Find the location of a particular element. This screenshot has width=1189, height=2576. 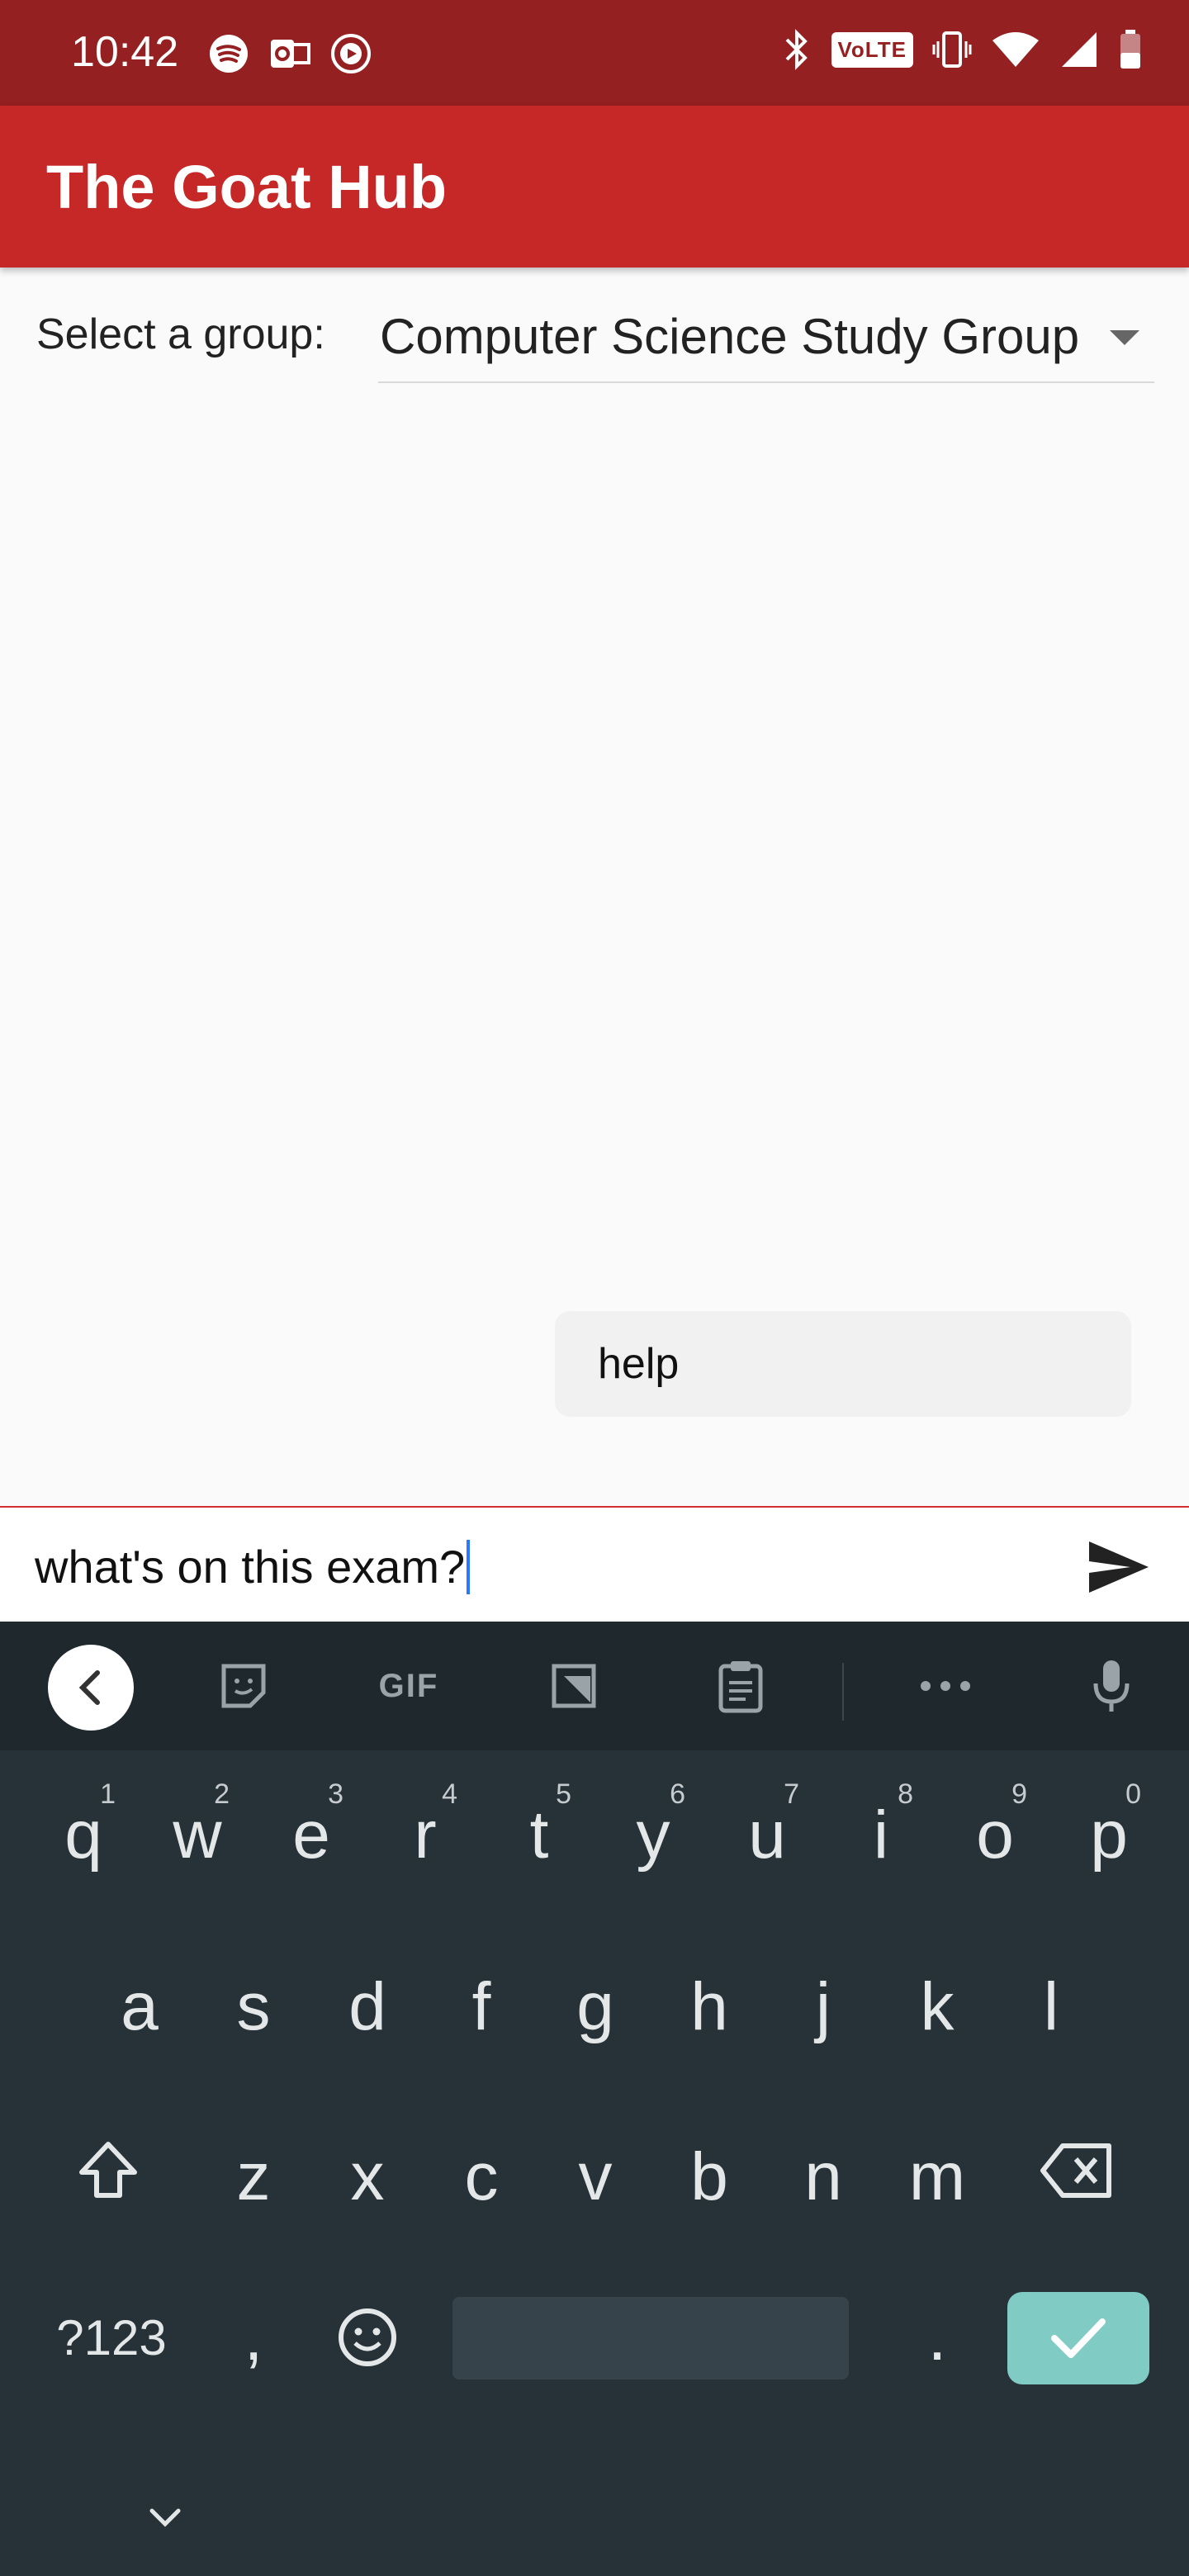

shift-key is located at coordinates (108, 2170).